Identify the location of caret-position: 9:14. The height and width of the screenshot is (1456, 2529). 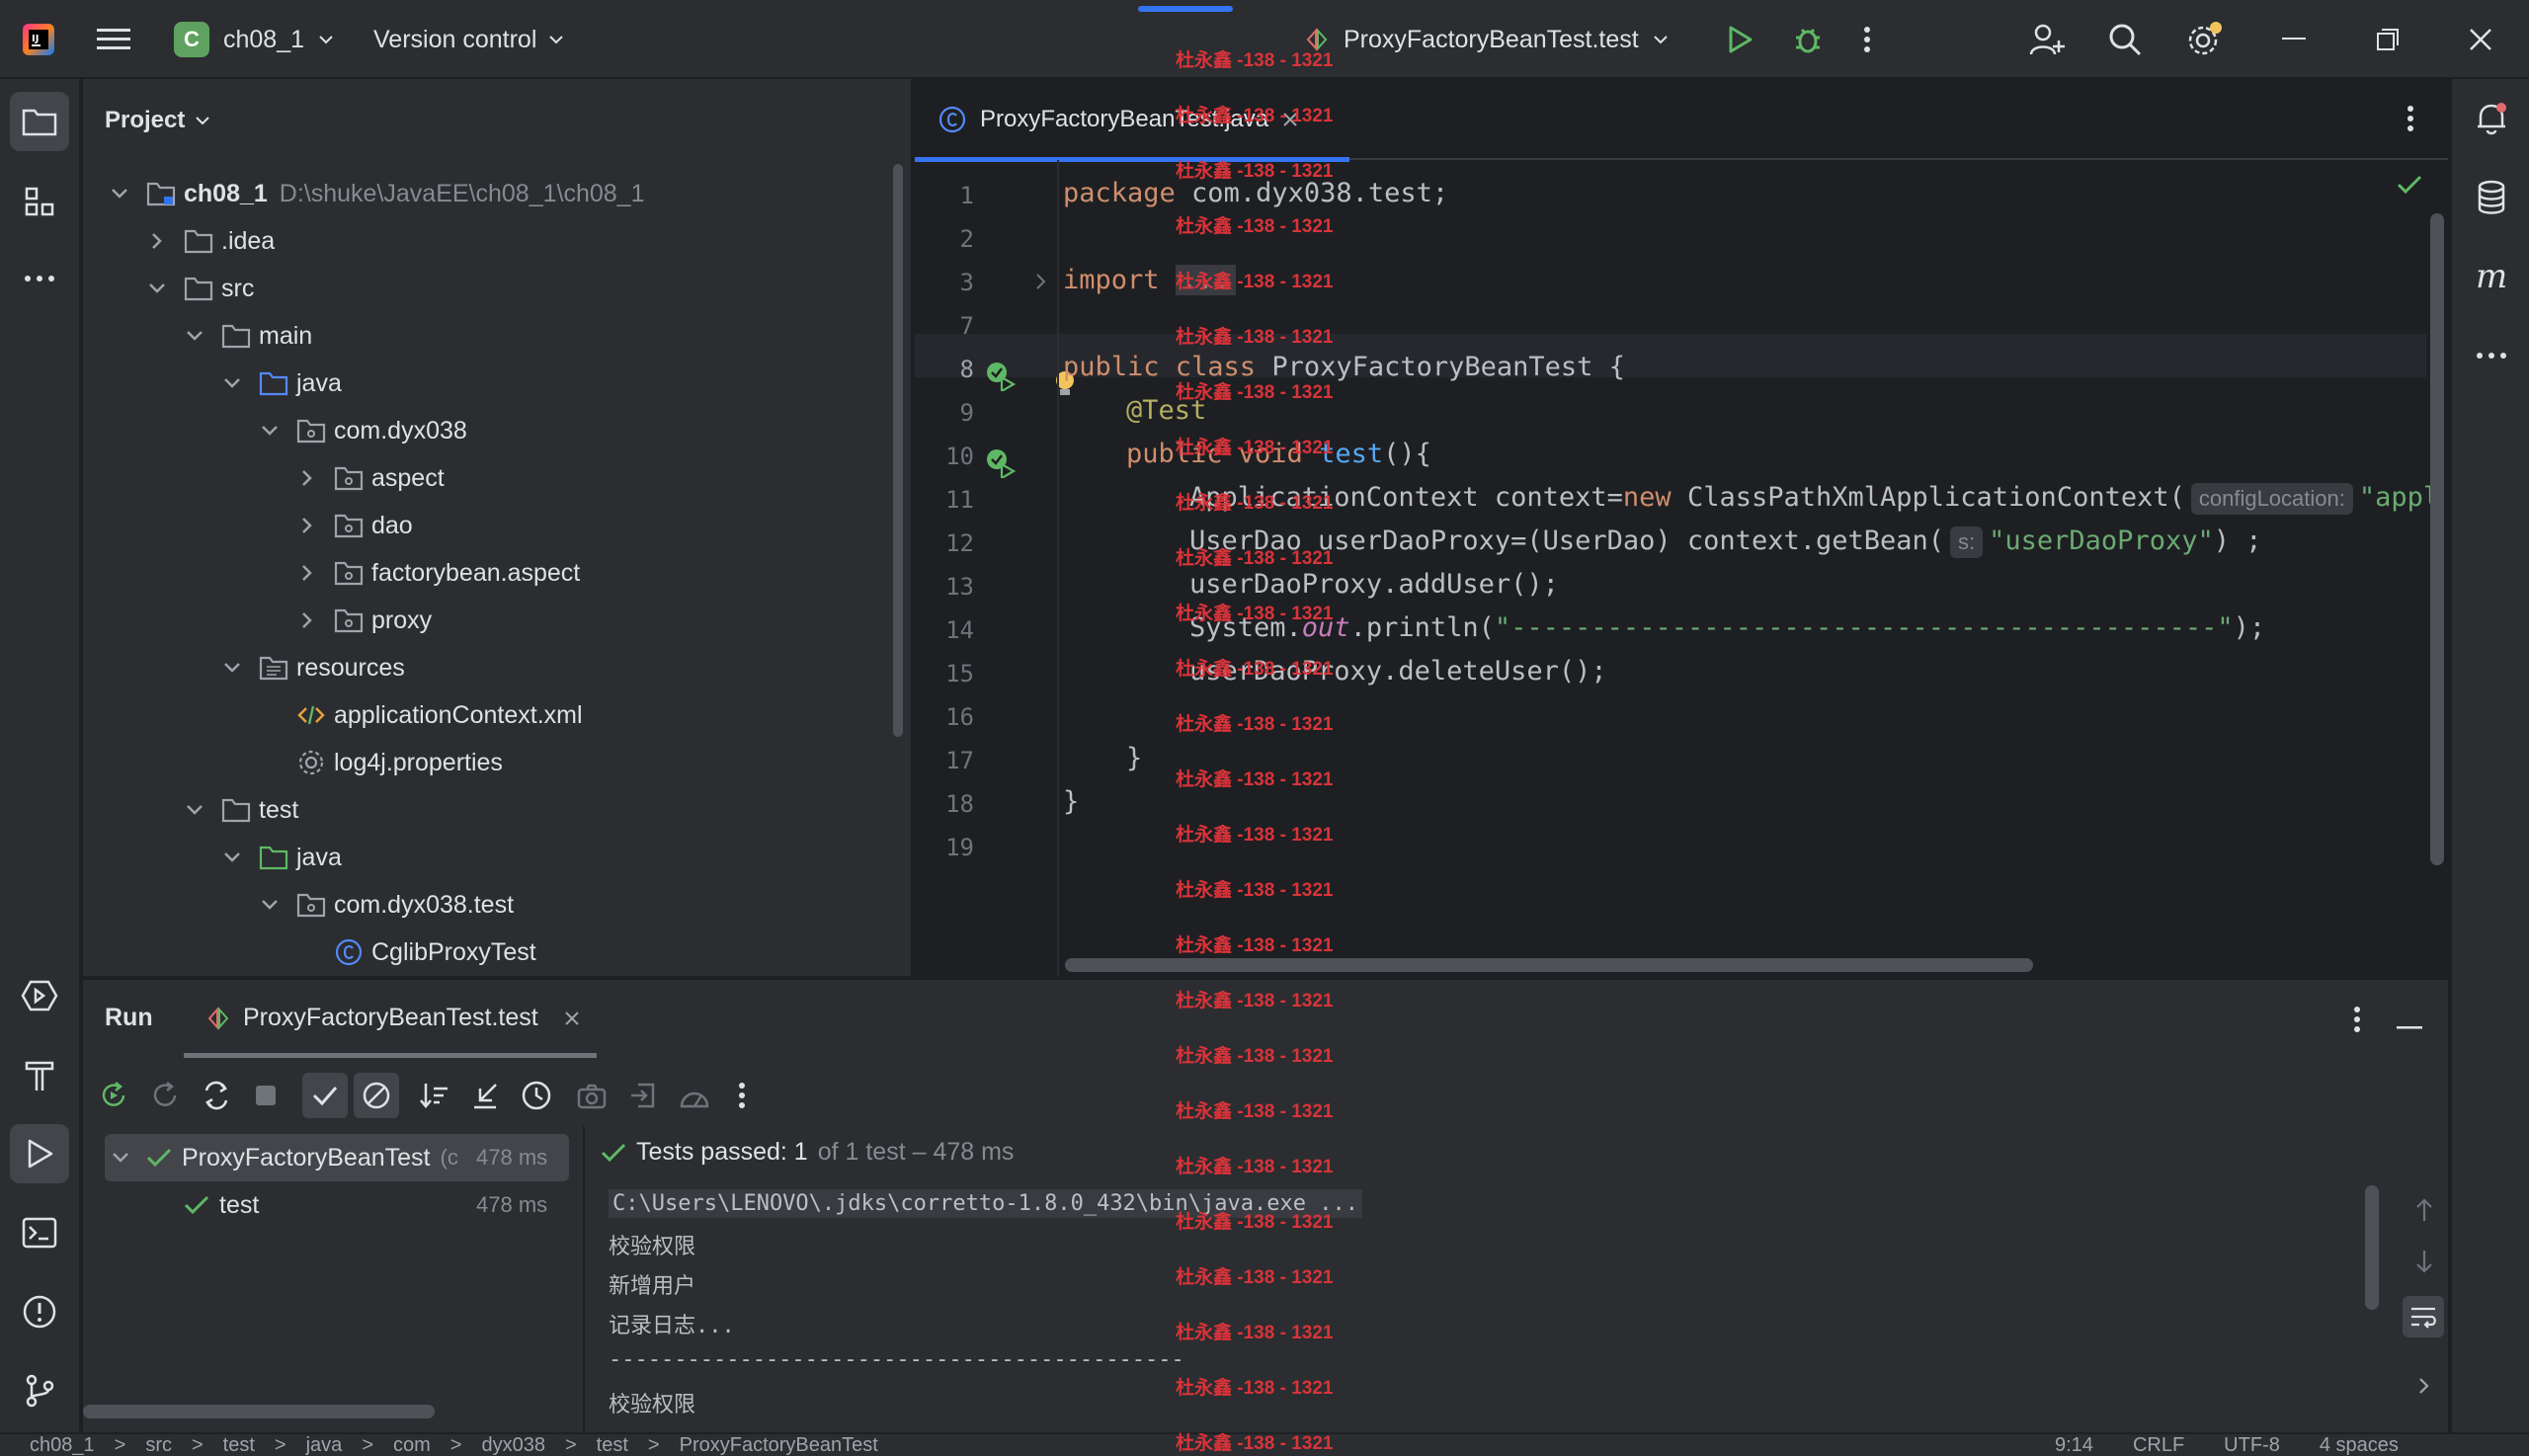
(2074, 1445).